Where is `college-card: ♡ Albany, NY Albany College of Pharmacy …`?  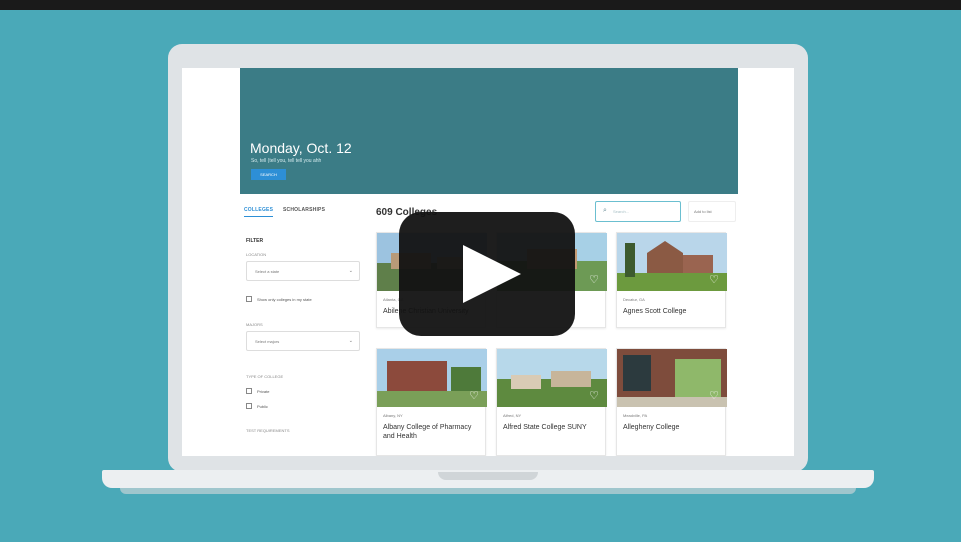 college-card: ♡ Albany, NY Albany College of Pharmacy … is located at coordinates (431, 402).